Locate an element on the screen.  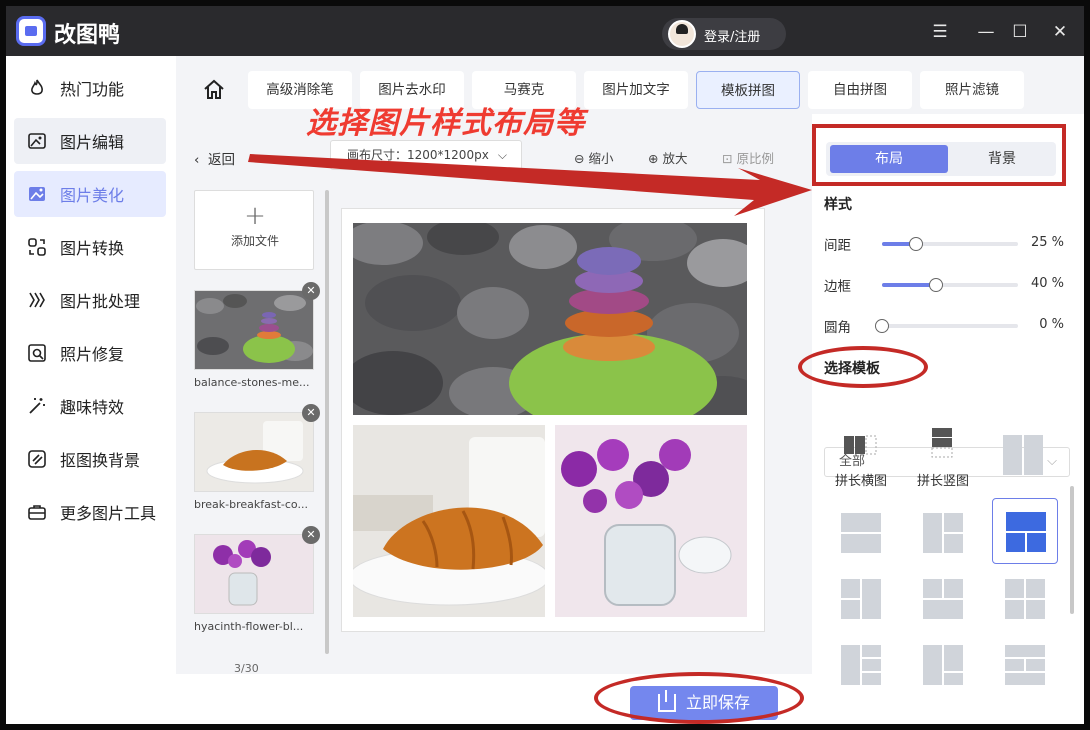
tab-photo-filter: 照片滤镜 is located at coordinates (972, 90).